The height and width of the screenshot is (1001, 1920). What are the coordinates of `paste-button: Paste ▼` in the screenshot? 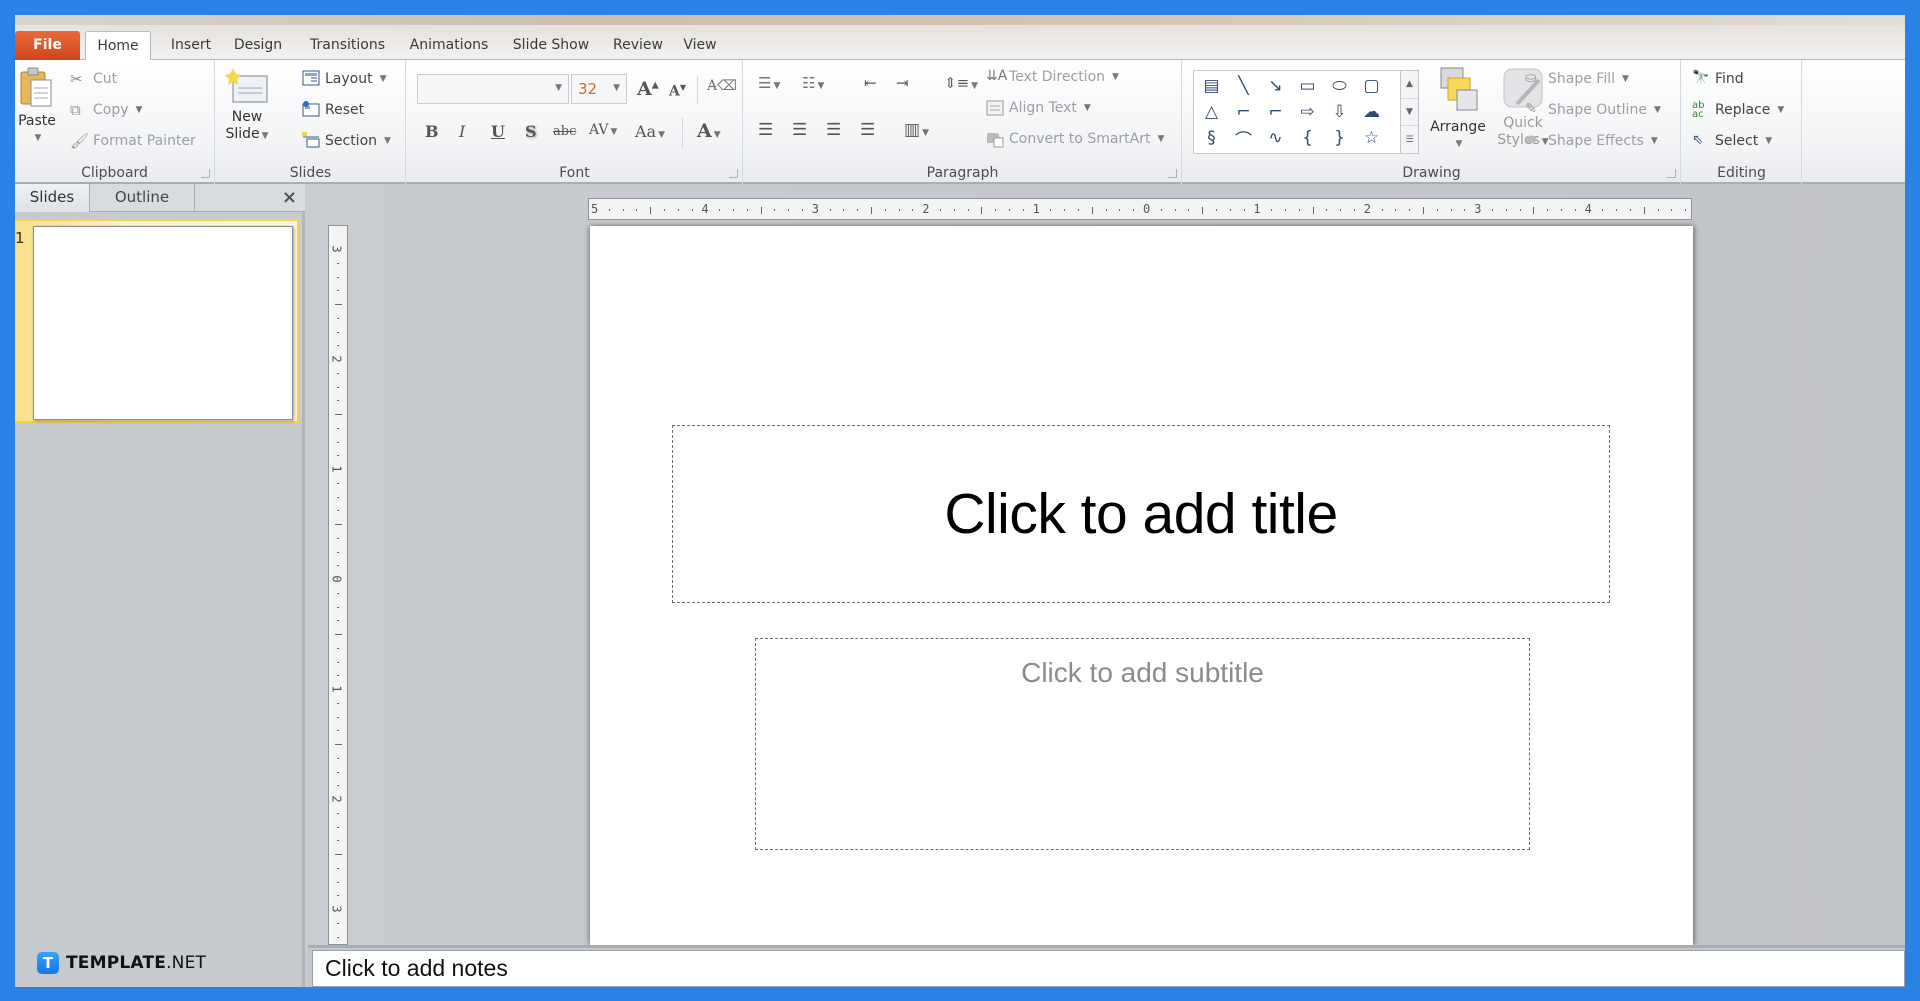 It's located at (37, 106).